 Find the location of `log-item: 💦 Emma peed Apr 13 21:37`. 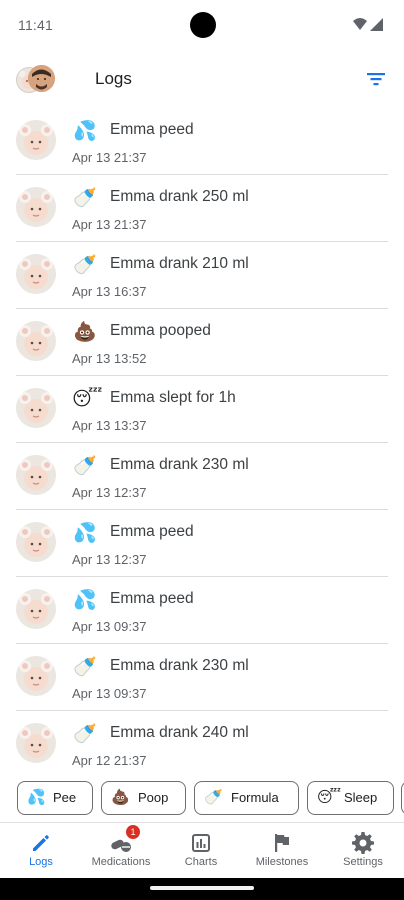

log-item: 💦 Emma peed Apr 13 21:37 is located at coordinates (202, 141).